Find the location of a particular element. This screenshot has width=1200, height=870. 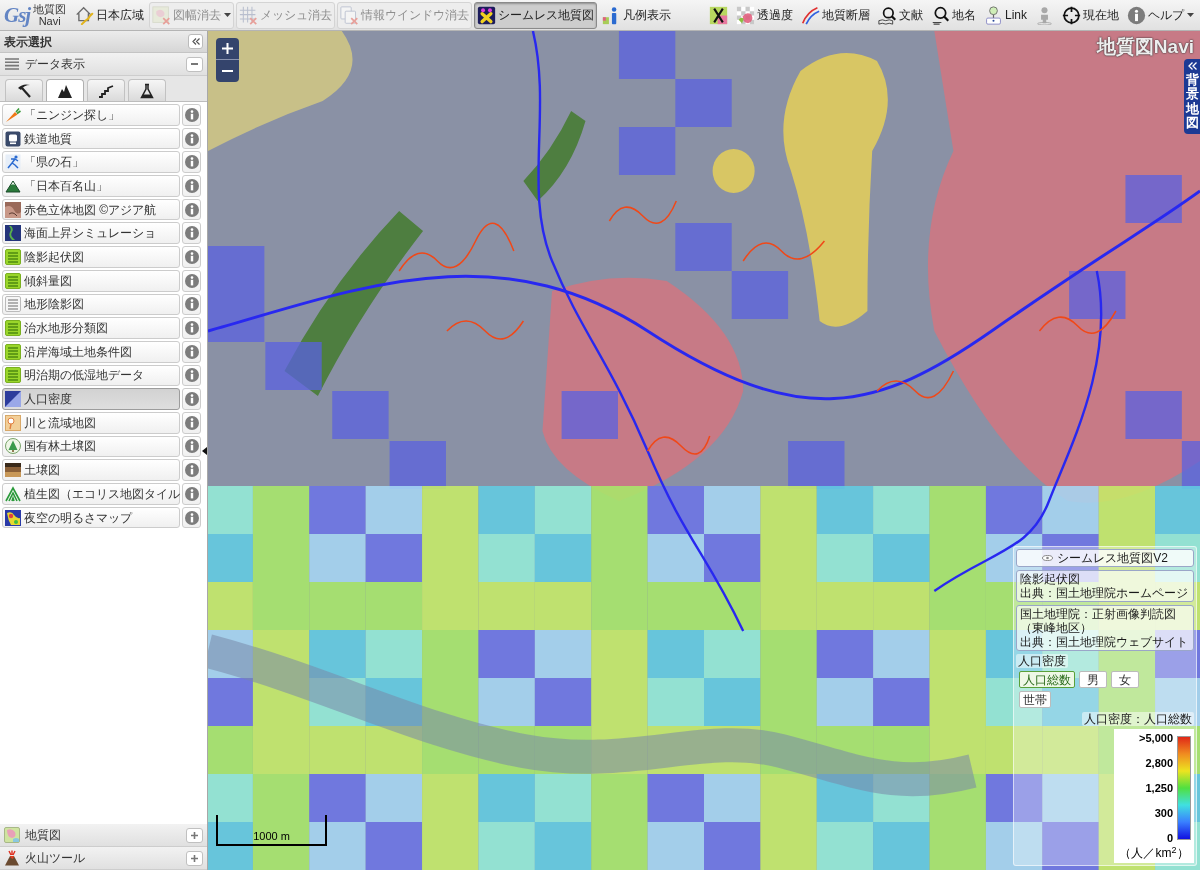

windows-delete-icon is located at coordinates (350, 15).